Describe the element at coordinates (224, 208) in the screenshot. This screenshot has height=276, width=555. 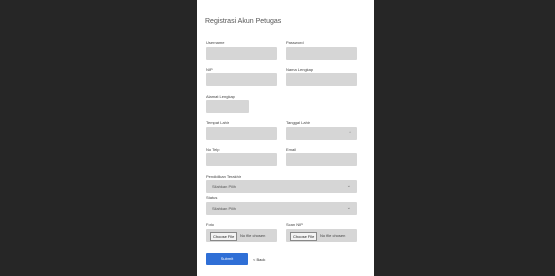
I see `status-select-value: Silahkan Pilih` at that location.